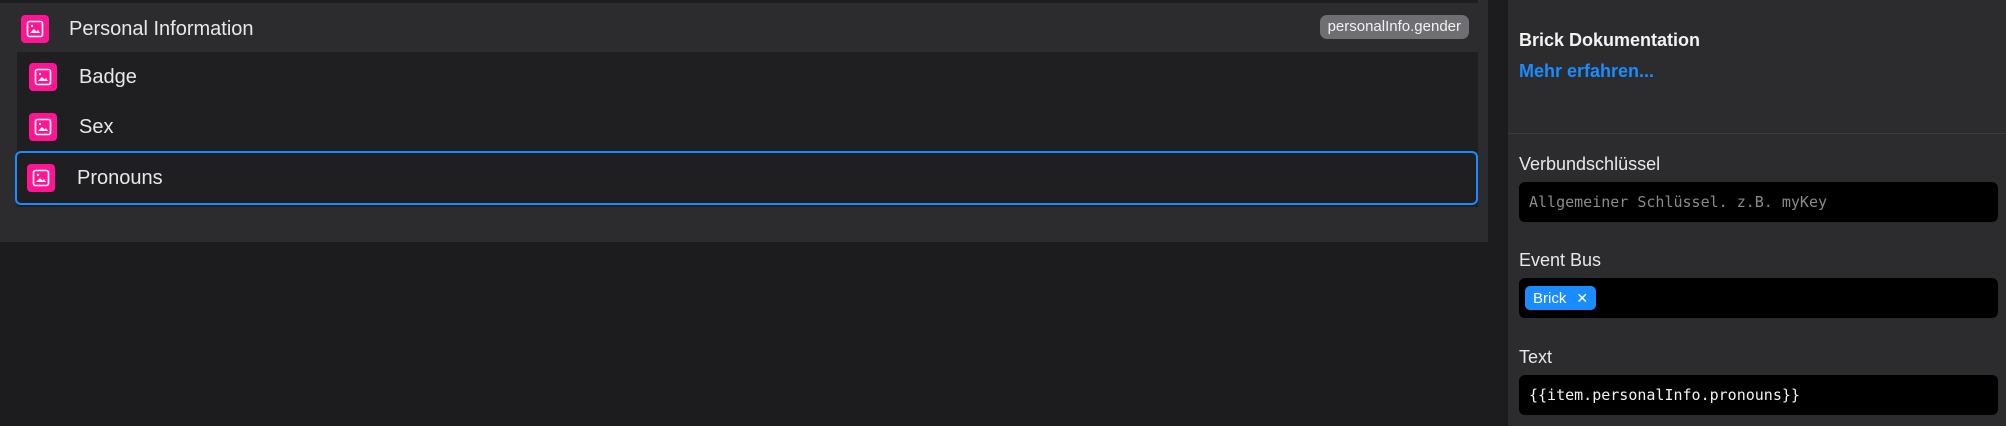  What do you see at coordinates (1590, 164) in the screenshot?
I see `composite-key-label: Verbundschlüssel` at bounding box center [1590, 164].